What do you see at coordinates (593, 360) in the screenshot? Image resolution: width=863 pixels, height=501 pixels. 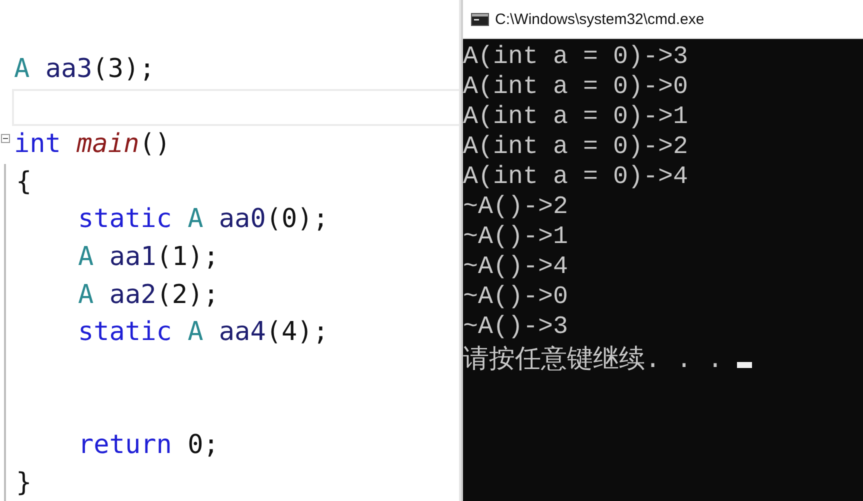 I see `console-output-line: 请按任意键继续. . .` at bounding box center [593, 360].